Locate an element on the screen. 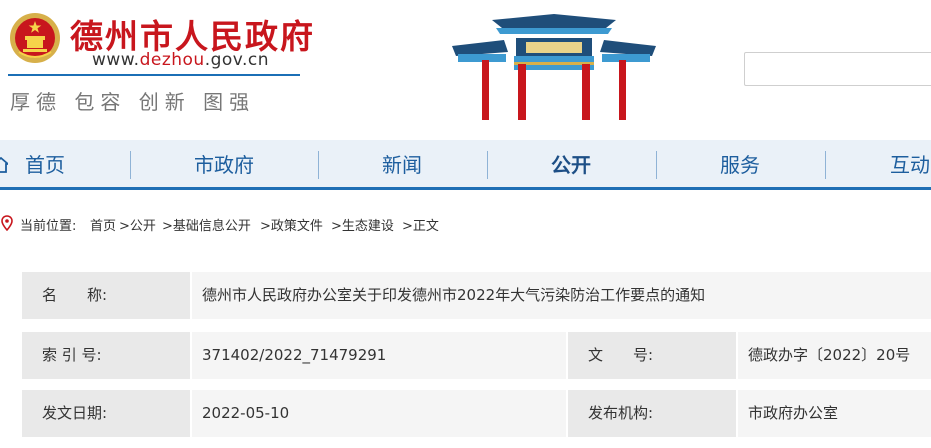 The image size is (931, 448). issue-date-value: 2022-05-10 is located at coordinates (379, 413).